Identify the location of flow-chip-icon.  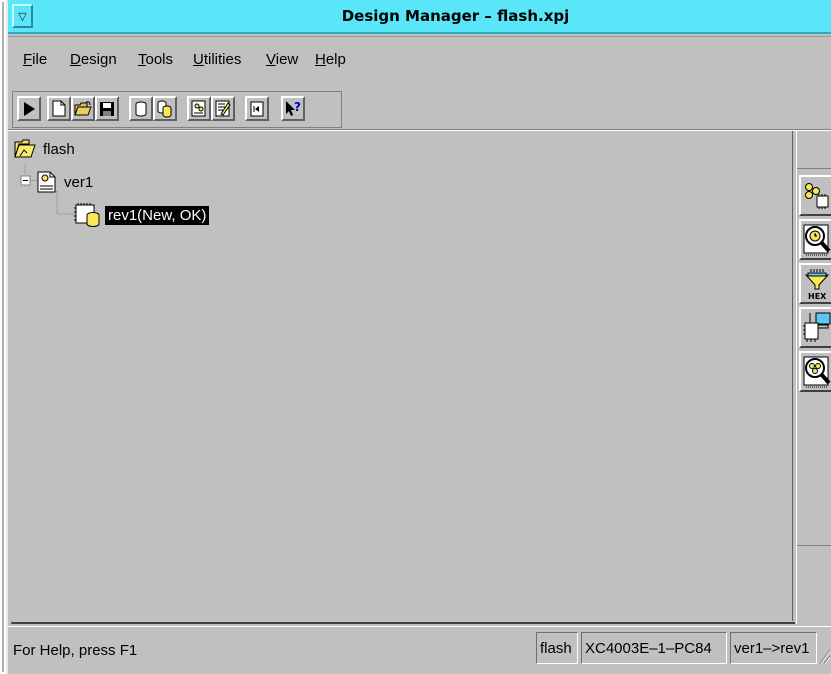
(816, 195).